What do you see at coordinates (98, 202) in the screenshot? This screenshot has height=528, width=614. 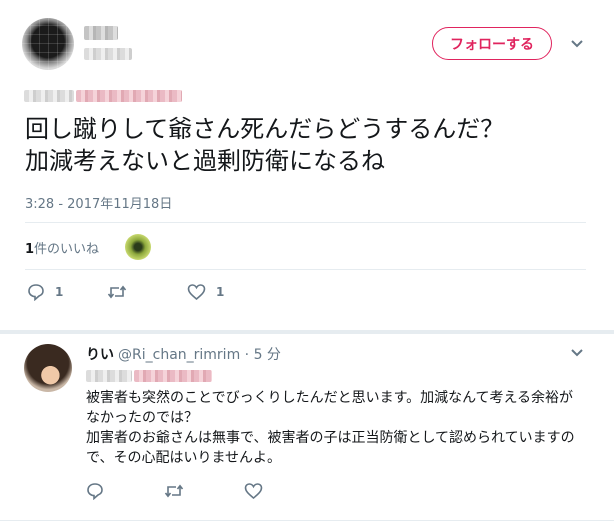 I see `tweet-timestamp: 3:28 - 2017年11月18日` at bounding box center [98, 202].